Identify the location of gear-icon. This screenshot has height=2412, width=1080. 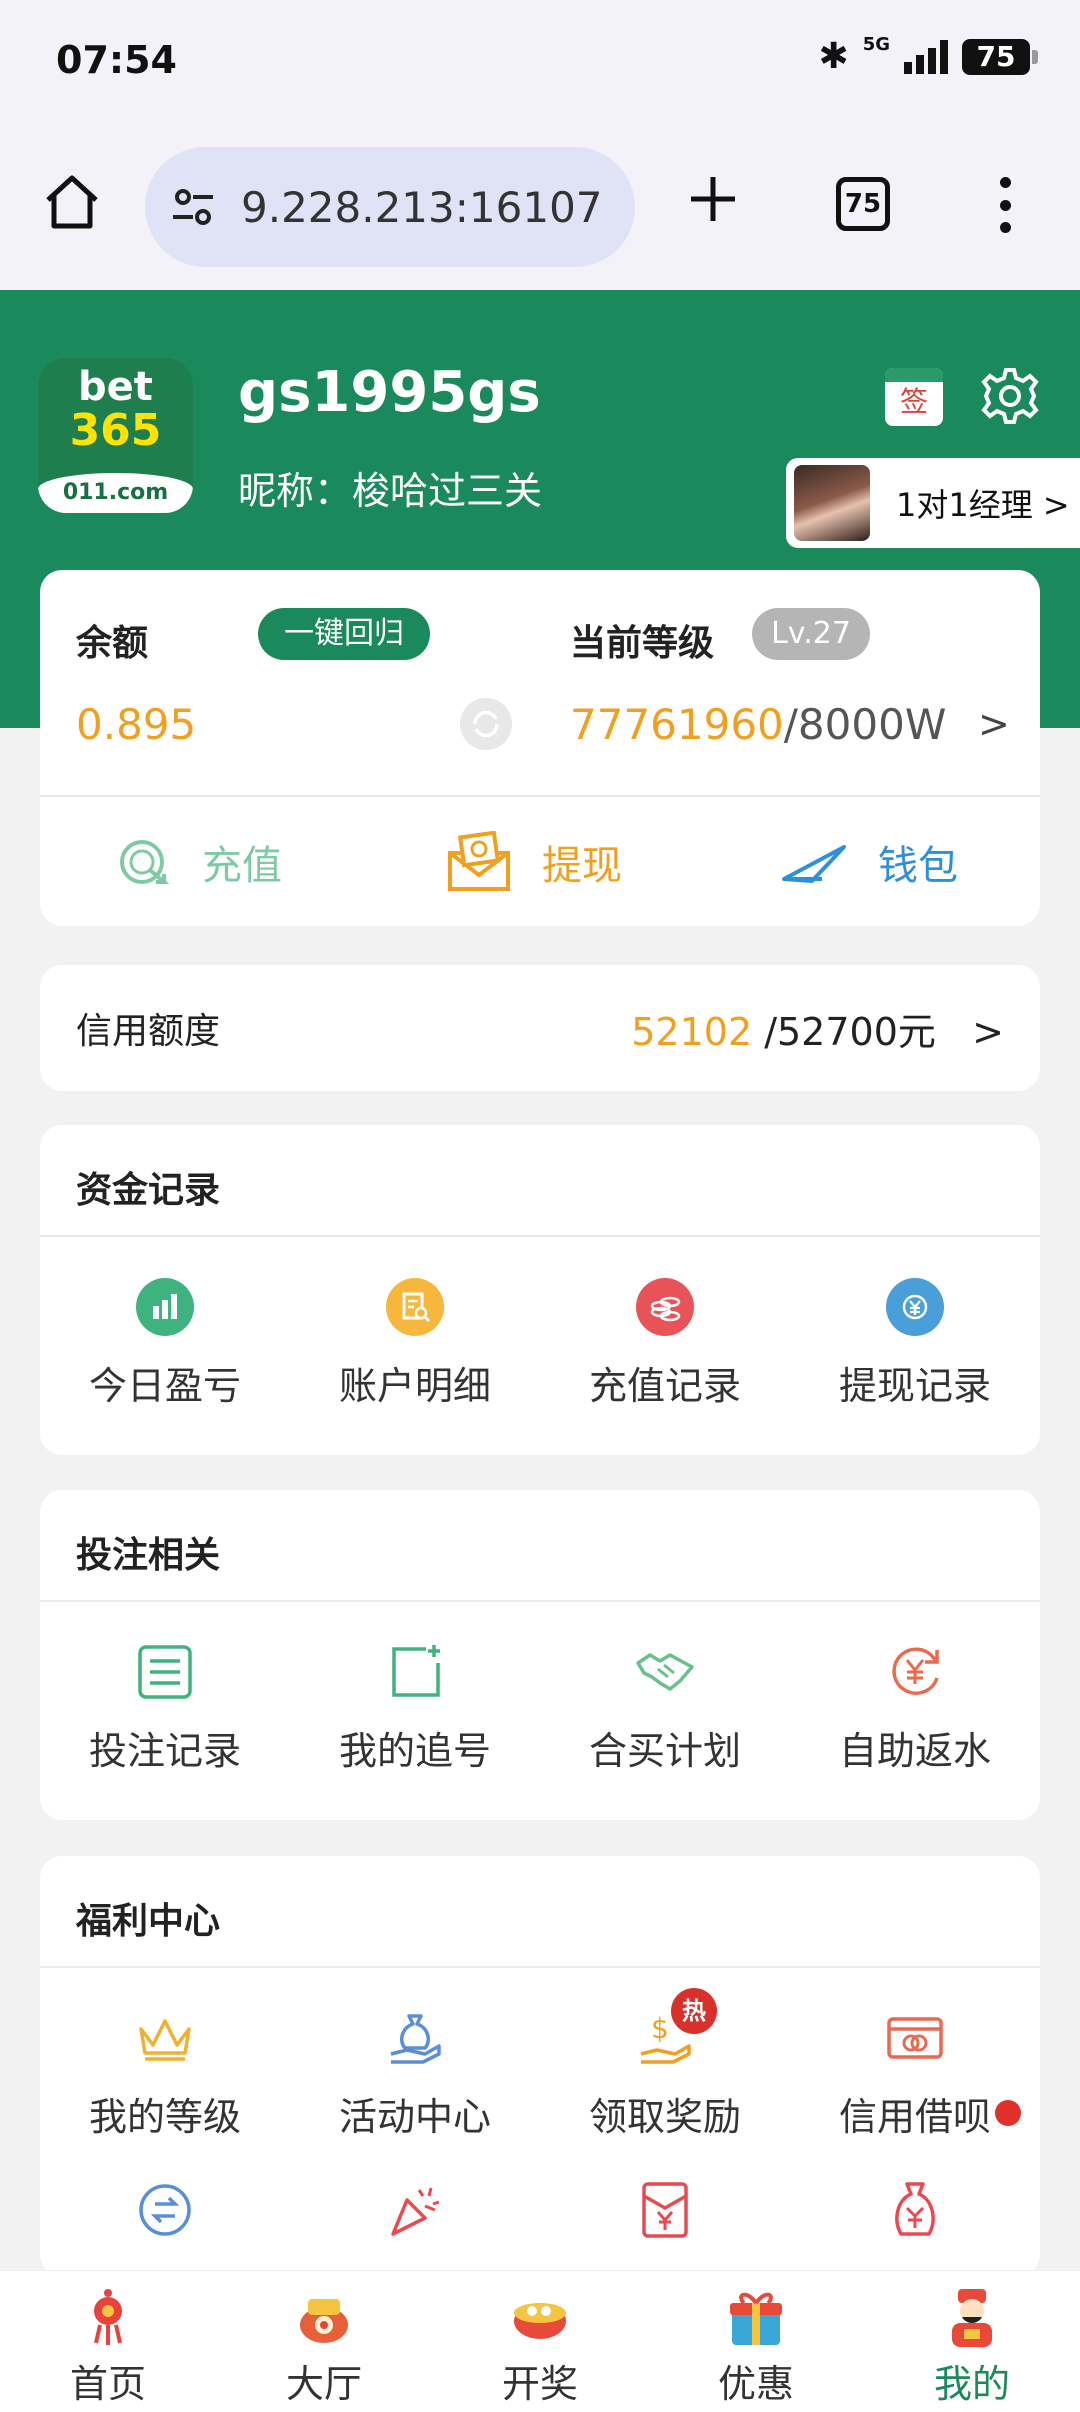
(1010, 396).